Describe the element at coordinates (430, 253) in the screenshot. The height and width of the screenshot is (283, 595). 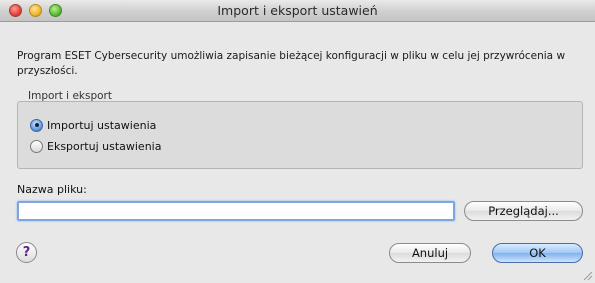
I see `cancel-button: Anuluj` at that location.